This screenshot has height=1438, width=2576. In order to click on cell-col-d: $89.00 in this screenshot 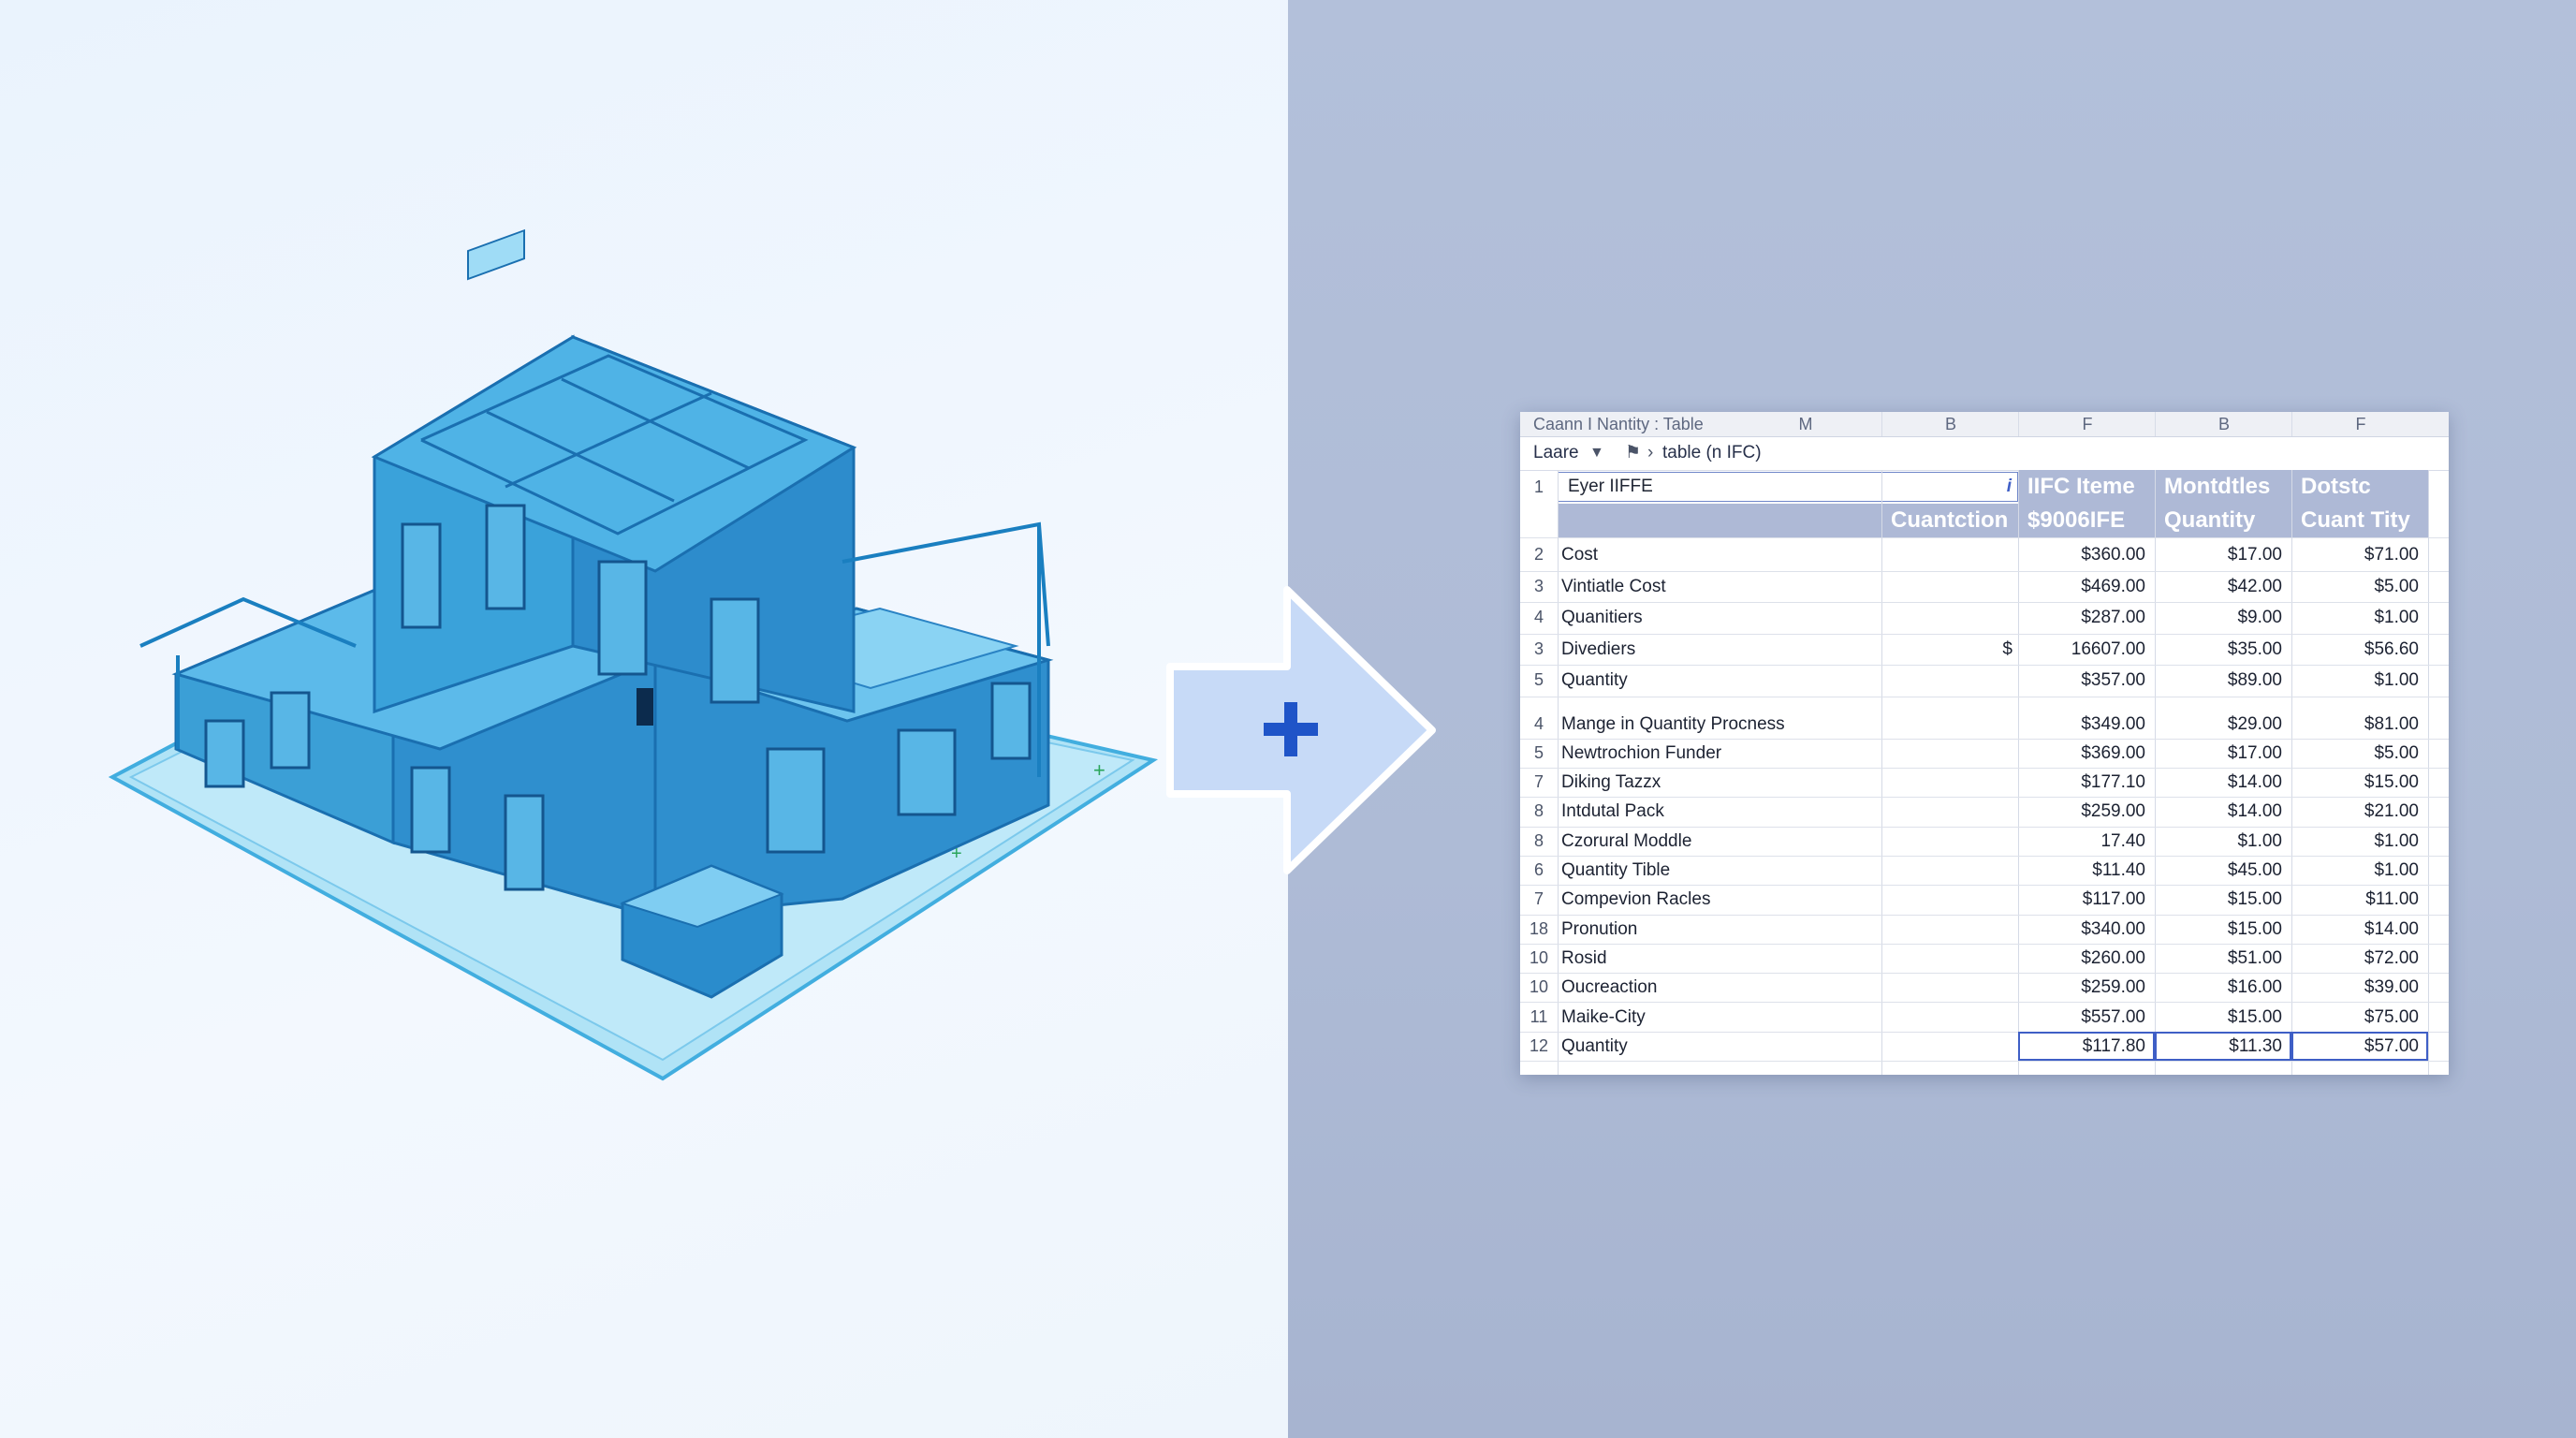, I will do `click(2218, 681)`.